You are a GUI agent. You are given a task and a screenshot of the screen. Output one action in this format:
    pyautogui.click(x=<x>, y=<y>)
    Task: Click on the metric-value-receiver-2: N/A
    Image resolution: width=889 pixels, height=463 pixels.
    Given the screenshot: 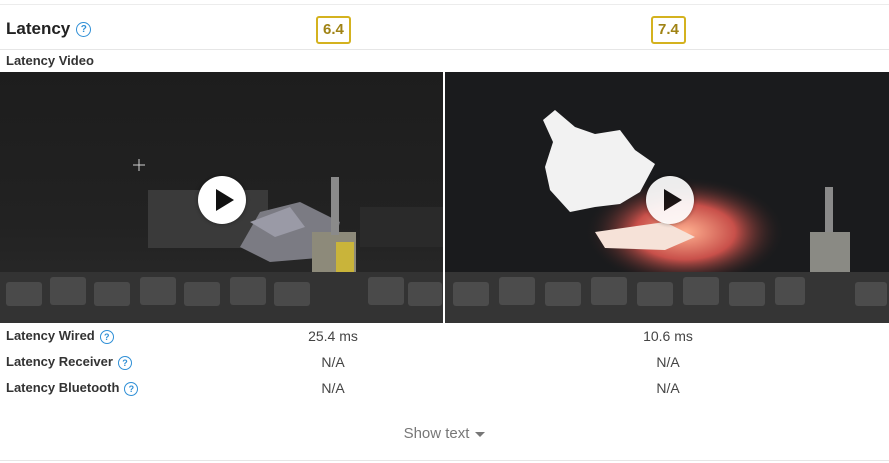 What is the action you would take?
    pyautogui.click(x=668, y=362)
    